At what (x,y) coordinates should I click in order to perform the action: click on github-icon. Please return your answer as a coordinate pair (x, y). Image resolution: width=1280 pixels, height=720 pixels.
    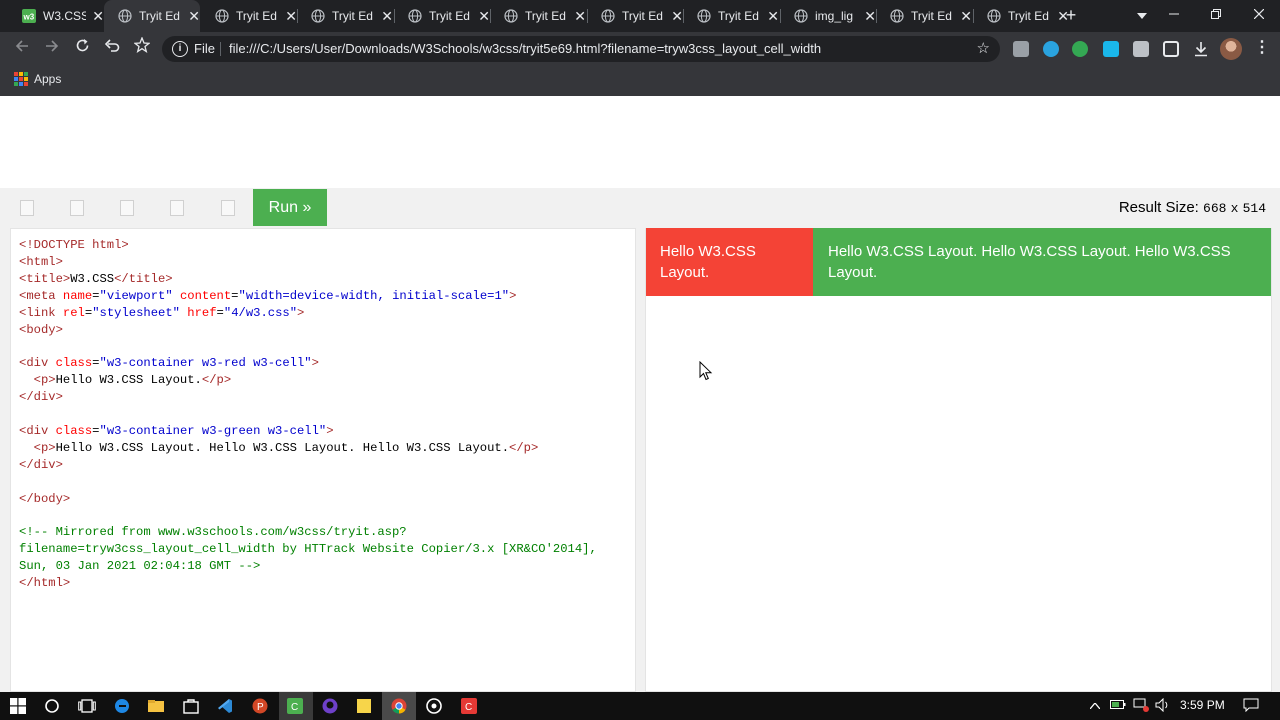
    Looking at the image, I should click on (330, 706).